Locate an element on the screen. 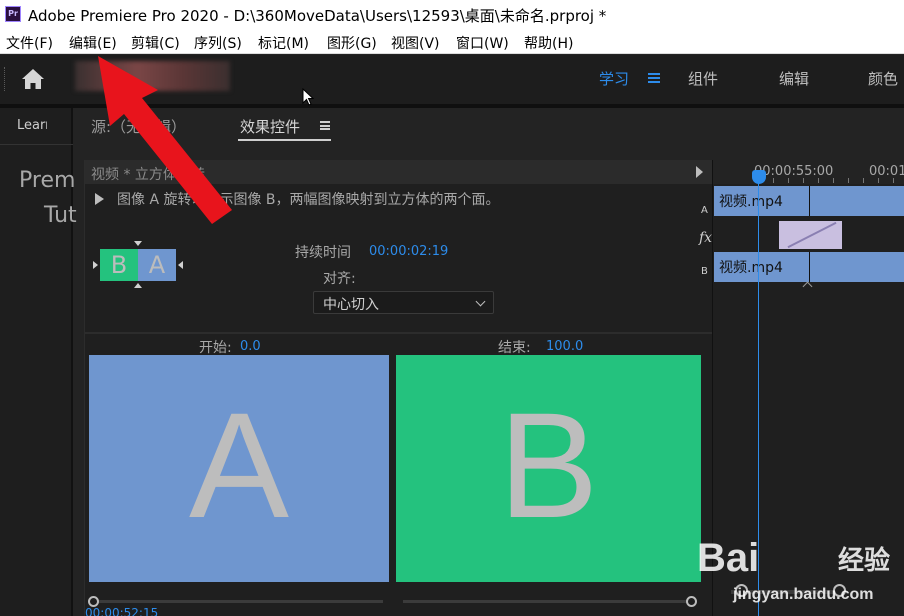 This screenshot has height=616, width=904. transition-diagonal is located at coordinates (812, 235).